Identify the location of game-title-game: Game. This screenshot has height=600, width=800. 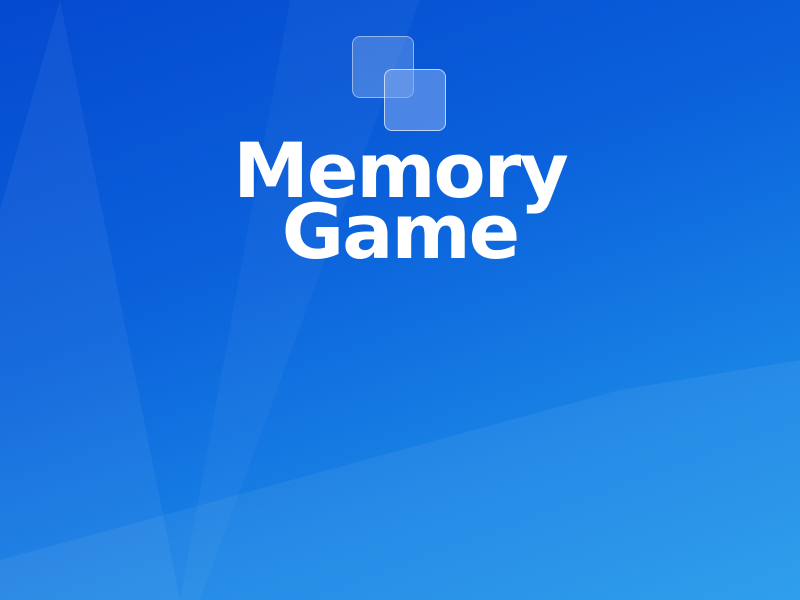
(400, 231).